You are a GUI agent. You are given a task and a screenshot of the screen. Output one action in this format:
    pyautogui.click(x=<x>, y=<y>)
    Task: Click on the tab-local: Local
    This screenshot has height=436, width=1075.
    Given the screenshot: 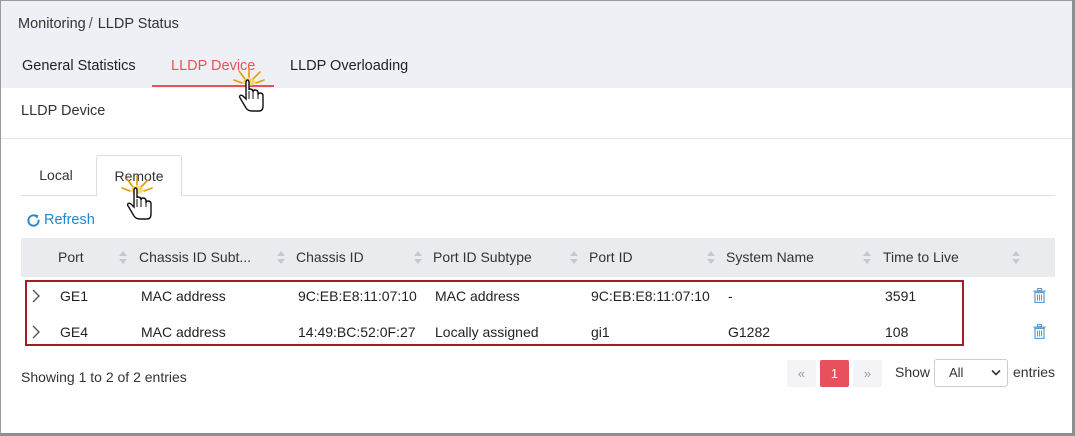 What is the action you would take?
    pyautogui.click(x=56, y=175)
    